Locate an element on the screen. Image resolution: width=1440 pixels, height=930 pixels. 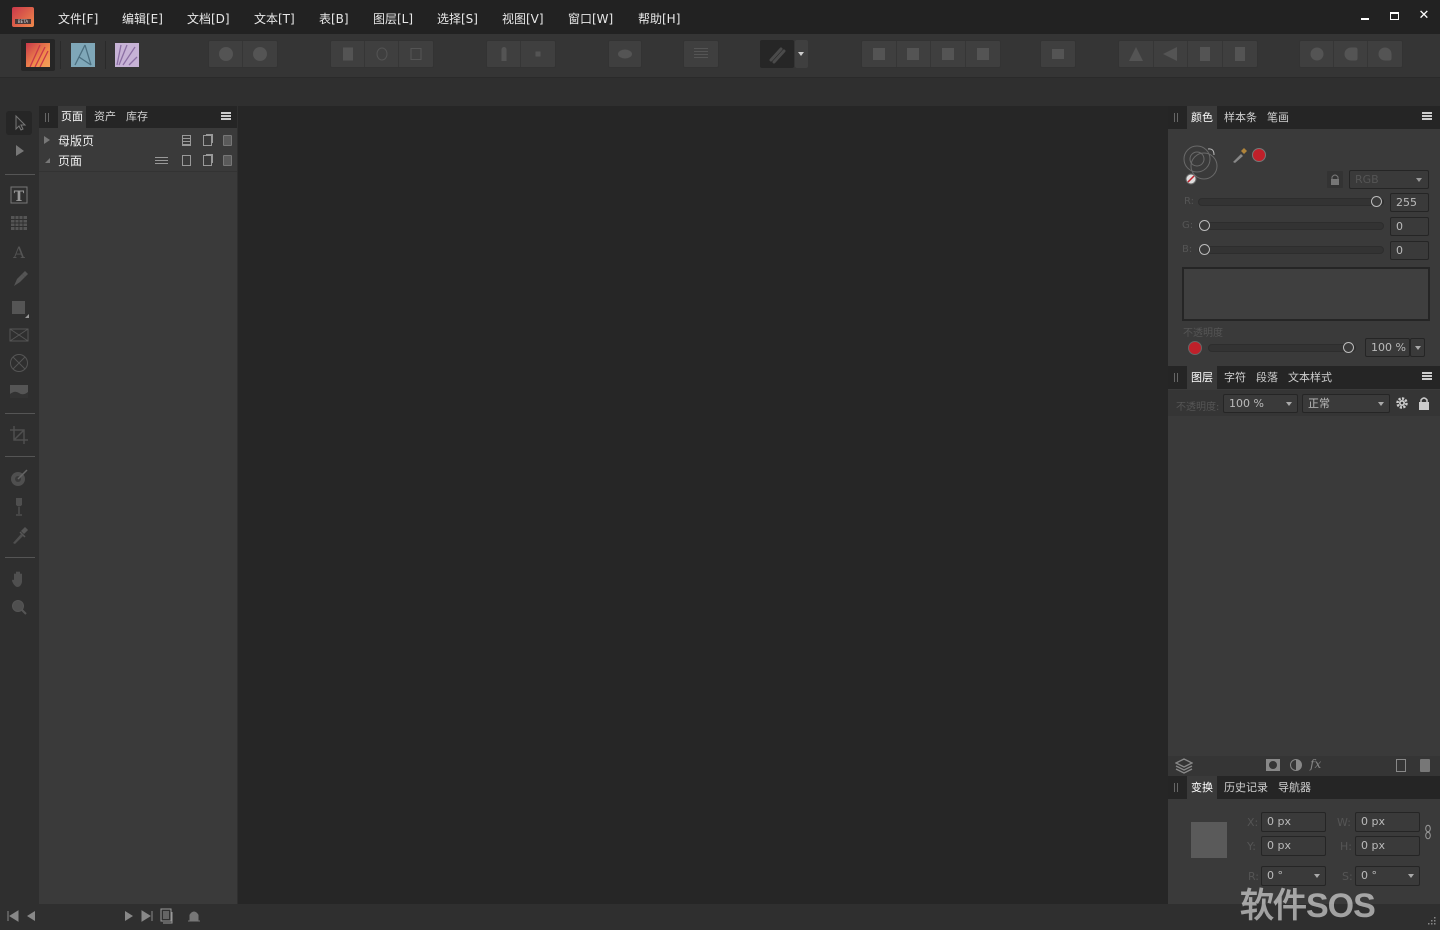
color-model-select: RGB is located at coordinates (1389, 179).